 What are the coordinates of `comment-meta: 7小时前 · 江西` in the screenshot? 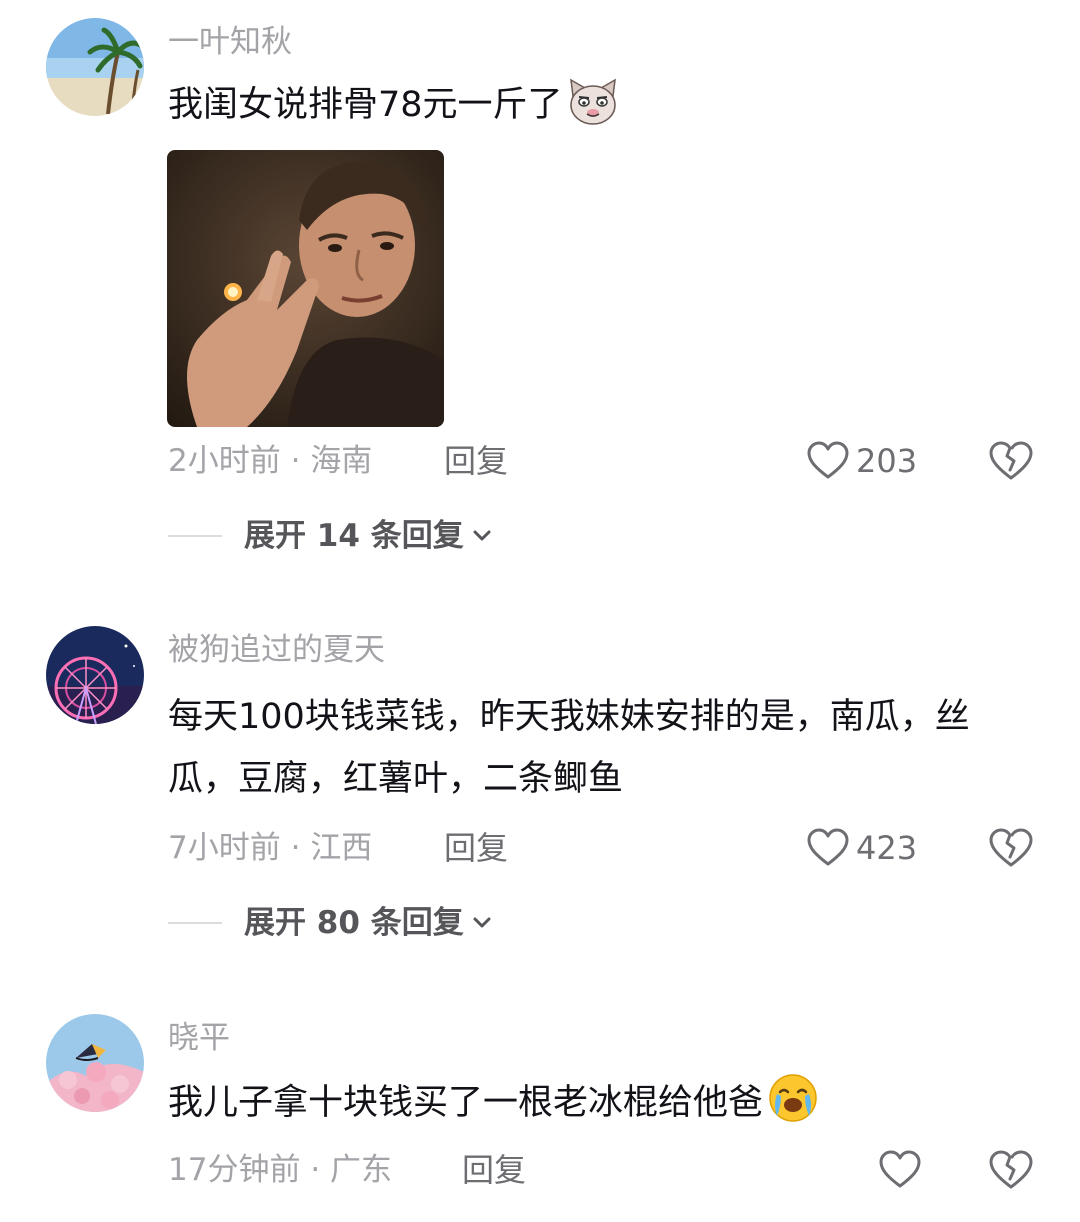 It's located at (270, 848).